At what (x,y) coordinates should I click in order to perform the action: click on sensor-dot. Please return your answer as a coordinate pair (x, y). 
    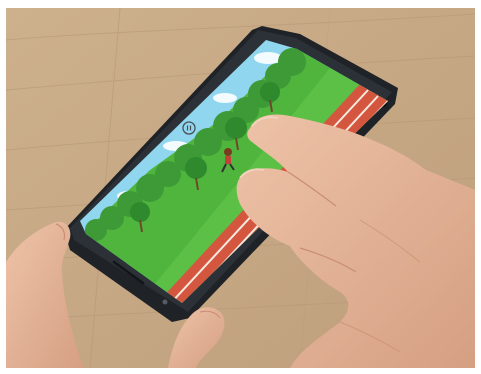
    Looking at the image, I should click on (165, 302).